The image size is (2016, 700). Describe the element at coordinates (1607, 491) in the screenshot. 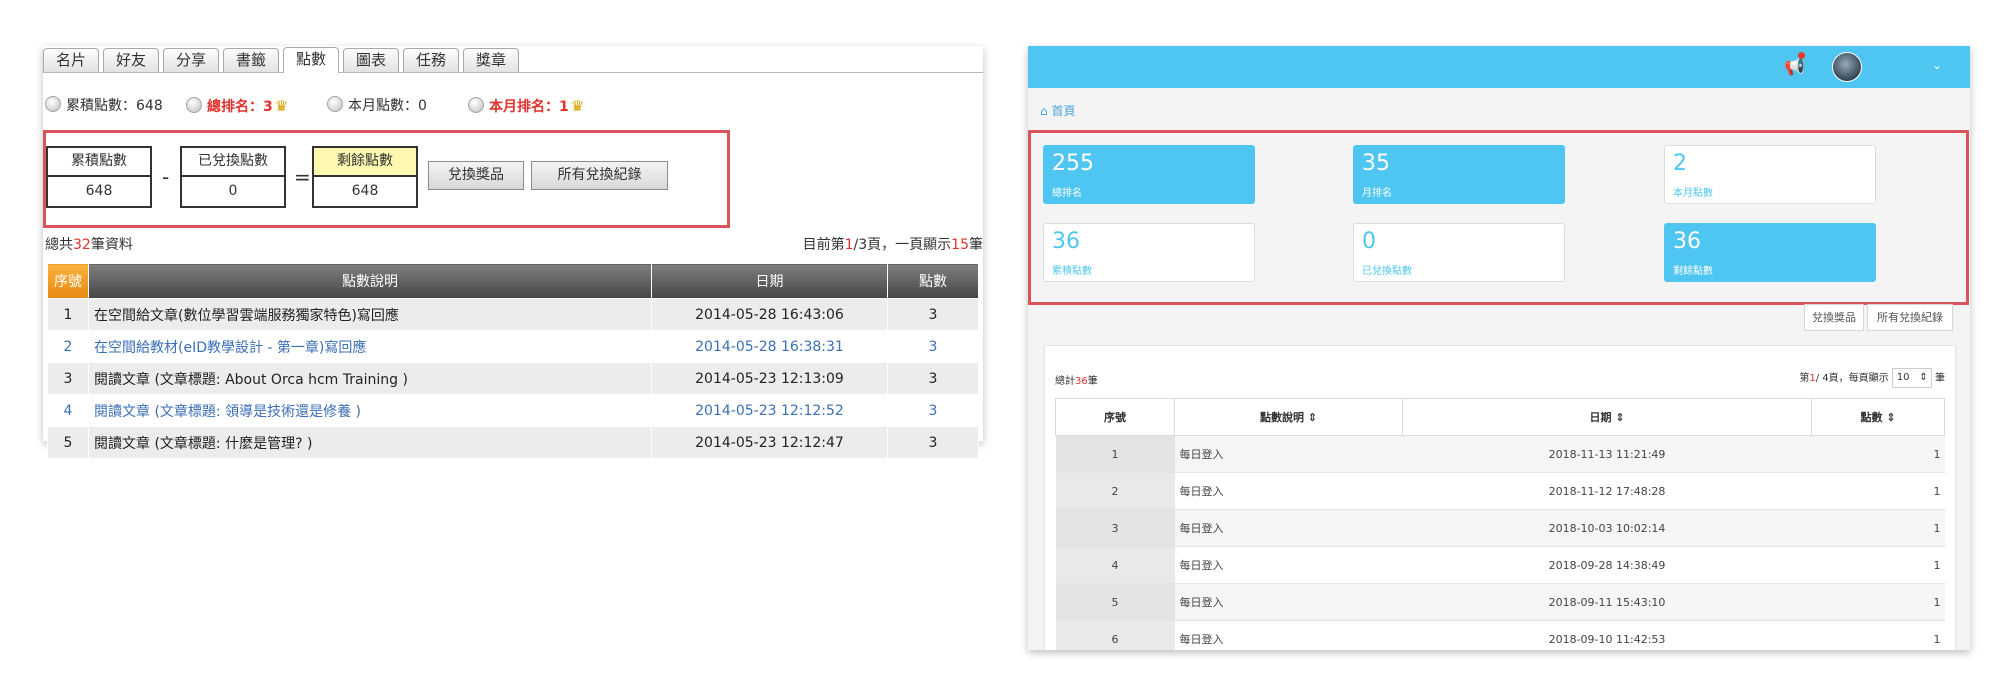

I see `row-date: 2018-11-12 17:48:28` at that location.